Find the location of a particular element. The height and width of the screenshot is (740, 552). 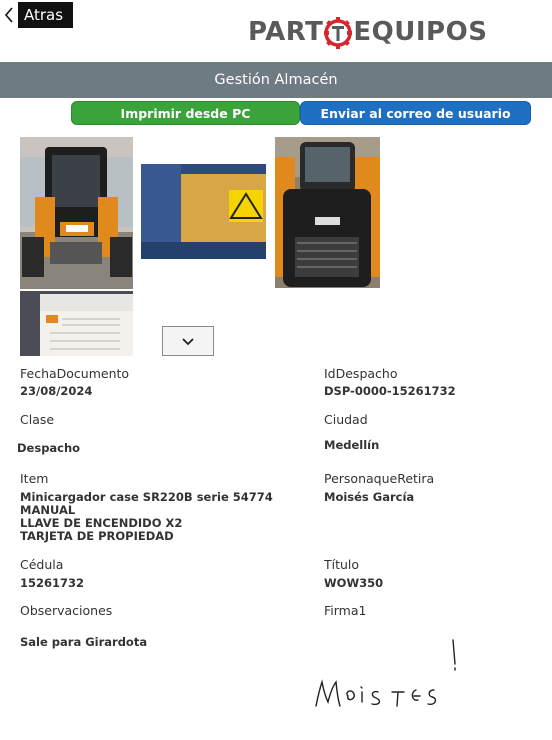

firma-label: Firma1 is located at coordinates (345, 610).